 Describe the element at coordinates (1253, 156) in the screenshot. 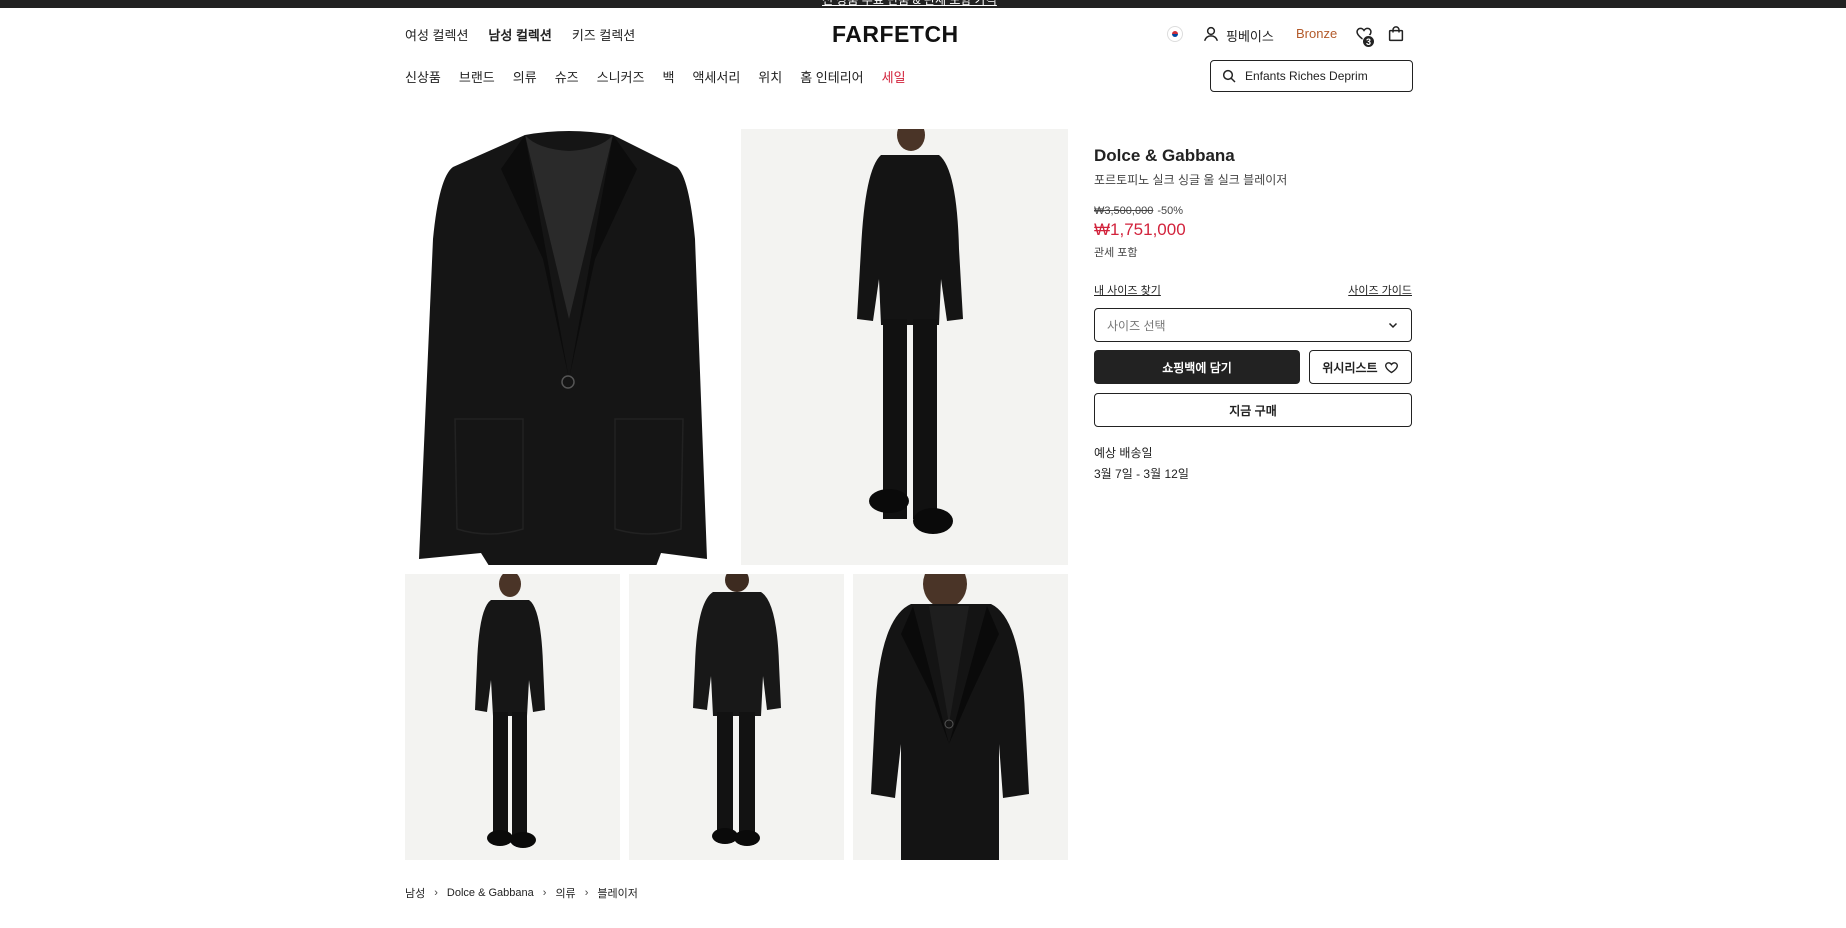

I see `product-brand: Dolce & Gabbana` at that location.